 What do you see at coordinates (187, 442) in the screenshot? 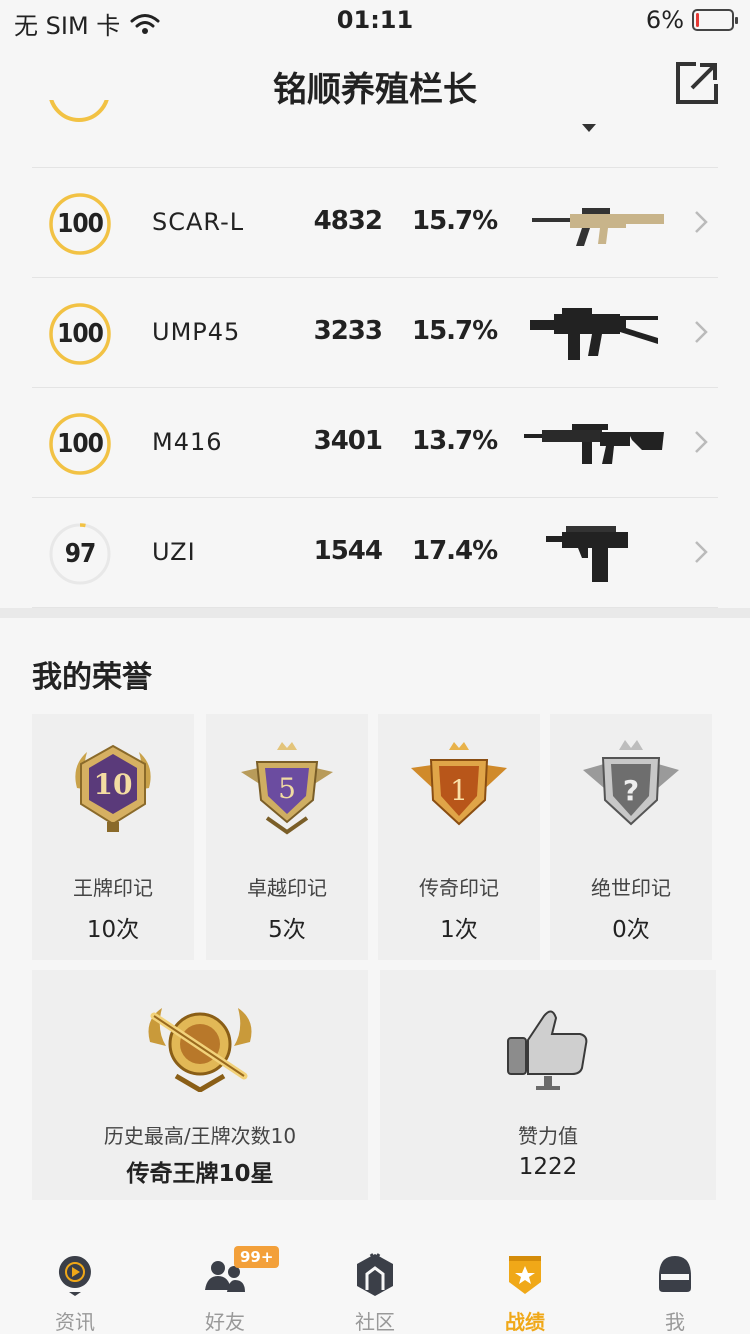
I see `weapon-name: M416` at bounding box center [187, 442].